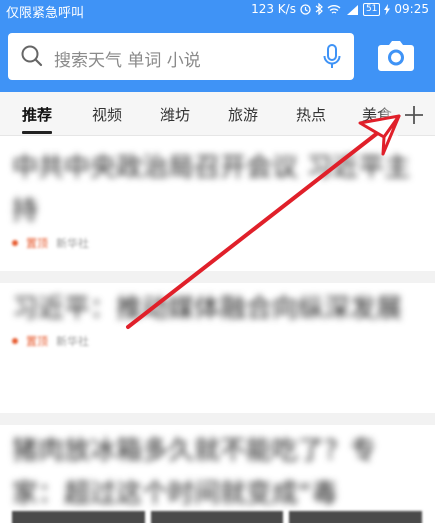  What do you see at coordinates (107, 114) in the screenshot?
I see `tab-video: 视频` at bounding box center [107, 114].